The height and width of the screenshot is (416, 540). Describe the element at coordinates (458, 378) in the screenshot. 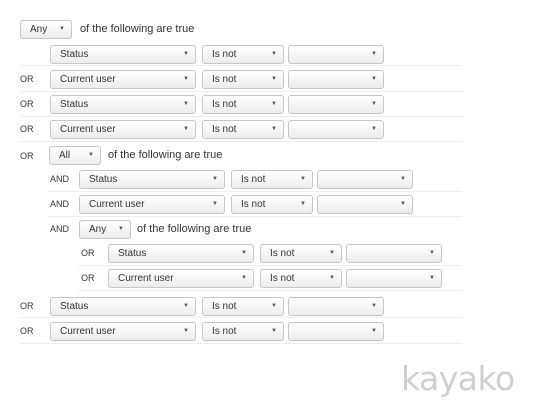

I see `kayako-logo: kayako` at that location.